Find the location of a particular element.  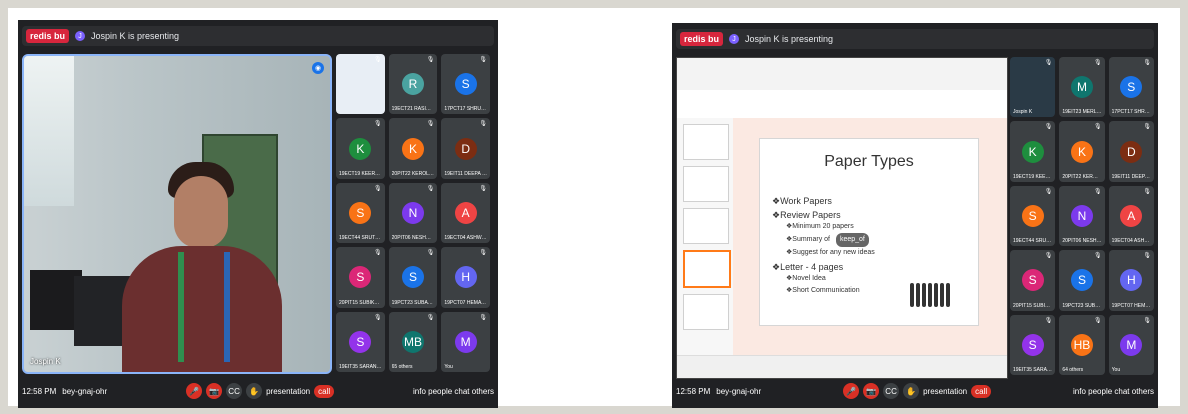

side-panels-label: info people chat others is located at coordinates (453, 391).